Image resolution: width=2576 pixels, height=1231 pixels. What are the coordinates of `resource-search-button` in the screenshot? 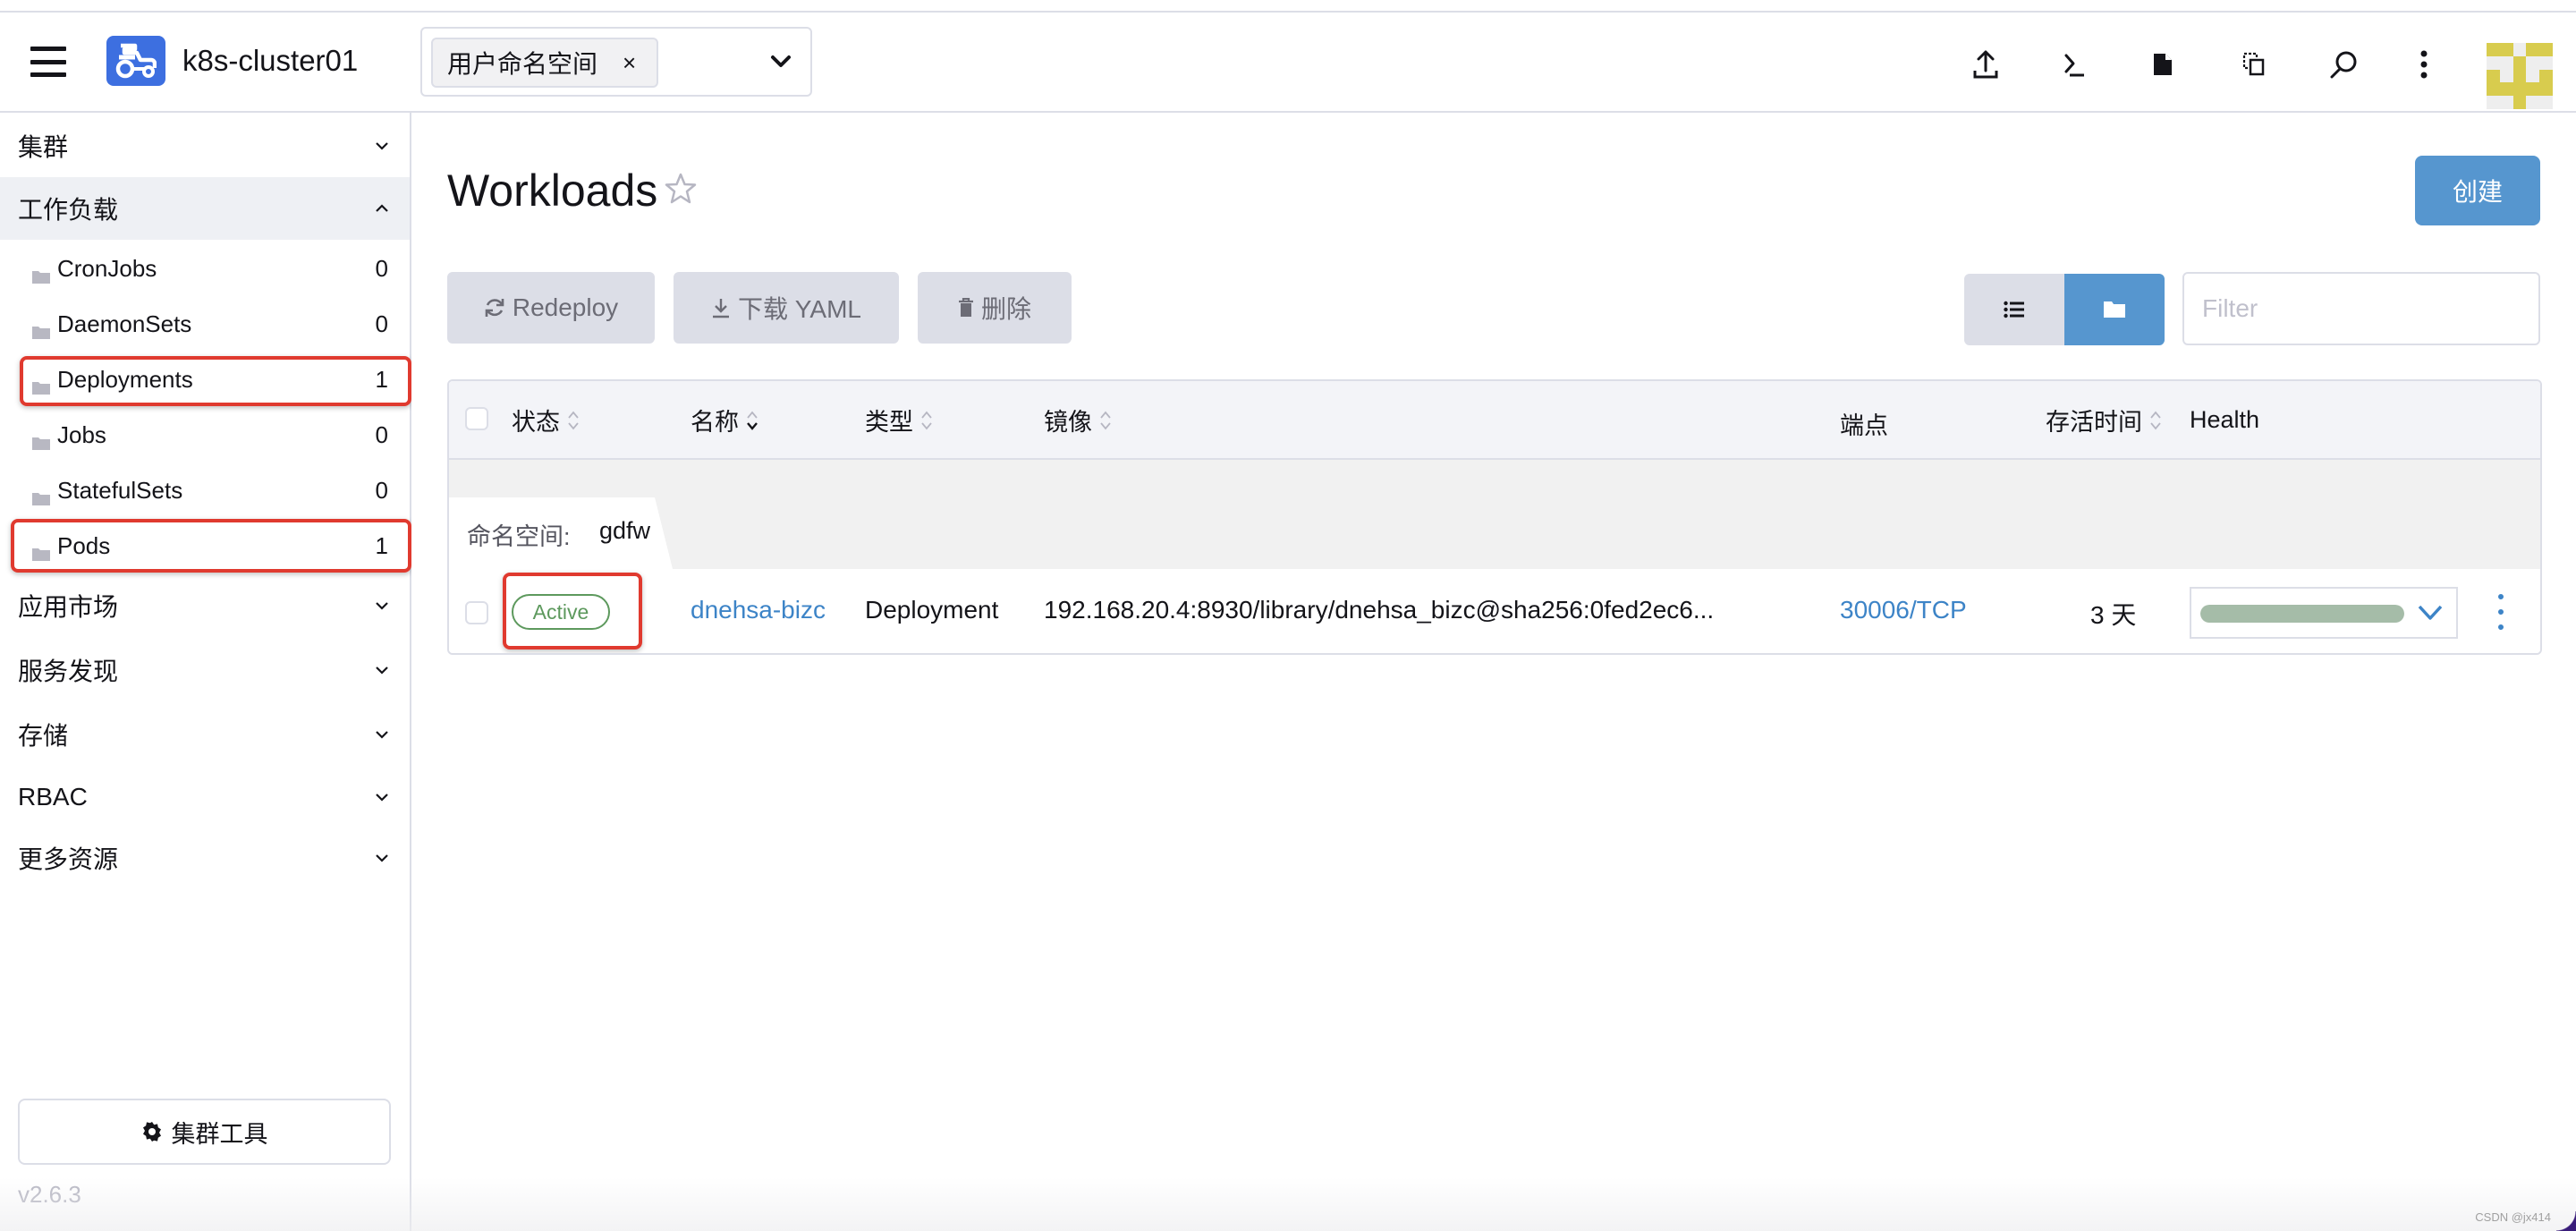 It's located at (2343, 64).